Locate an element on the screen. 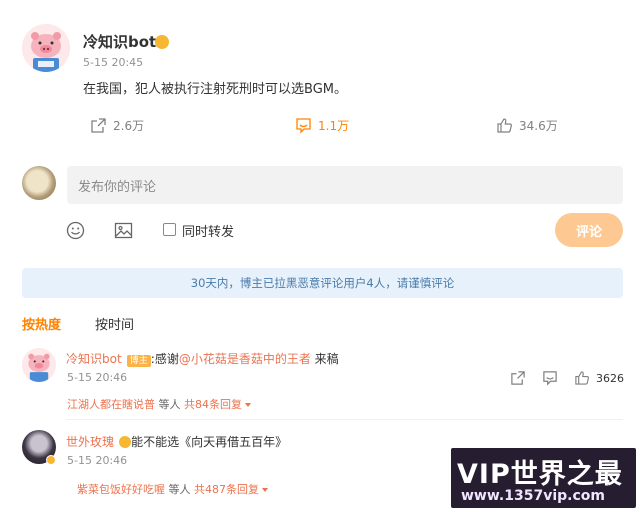 This screenshot has width=640, height=512. blacklist-notice: 30天内，博主已拉黑恶意评论用户4人，请谨慎评论 is located at coordinates (322, 283).